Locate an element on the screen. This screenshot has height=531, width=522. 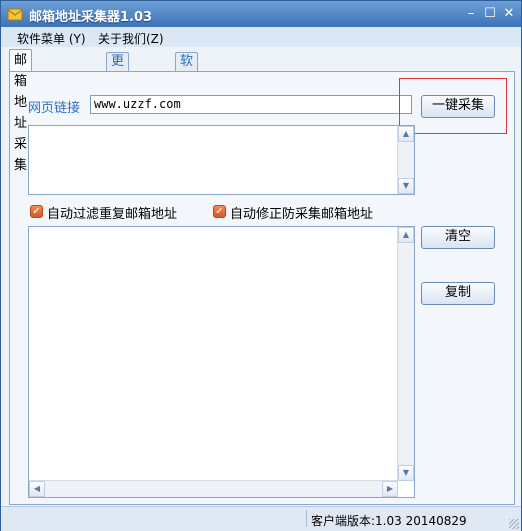
scroll-left-icon: ◀ is located at coordinates (37, 489).